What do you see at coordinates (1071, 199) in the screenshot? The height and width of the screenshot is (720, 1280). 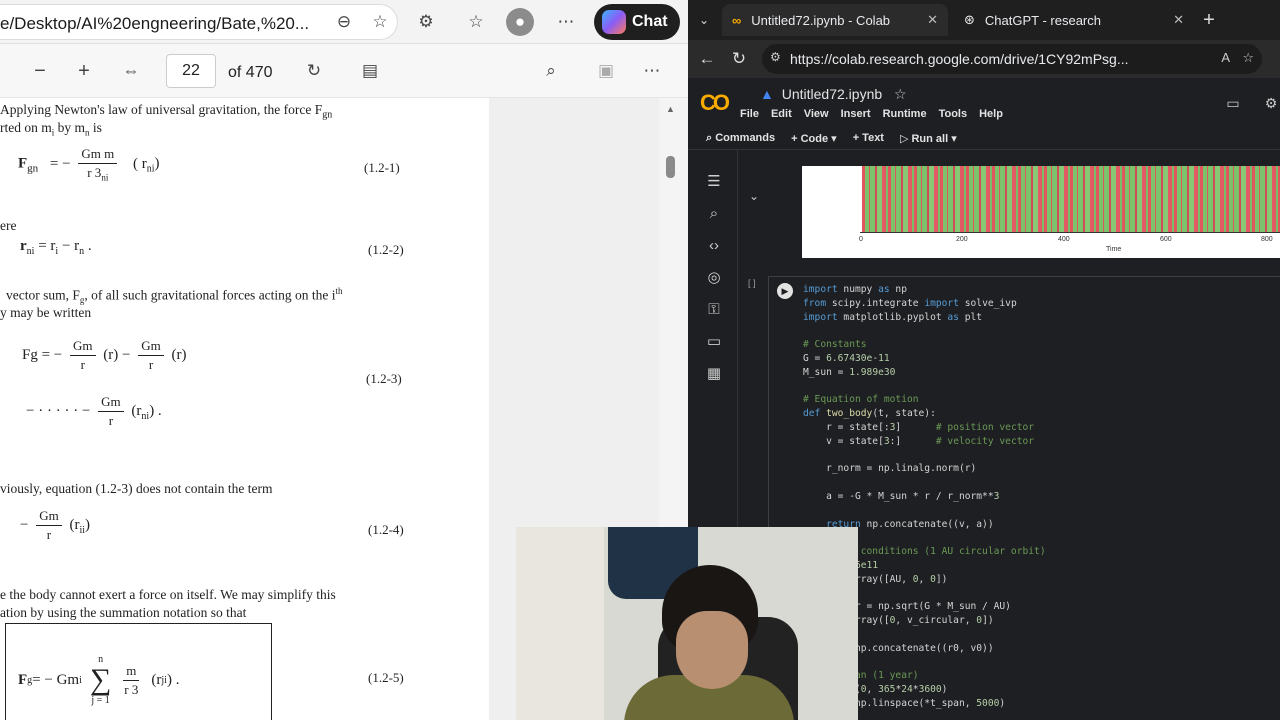 I see `state-timeline-bars` at bounding box center [1071, 199].